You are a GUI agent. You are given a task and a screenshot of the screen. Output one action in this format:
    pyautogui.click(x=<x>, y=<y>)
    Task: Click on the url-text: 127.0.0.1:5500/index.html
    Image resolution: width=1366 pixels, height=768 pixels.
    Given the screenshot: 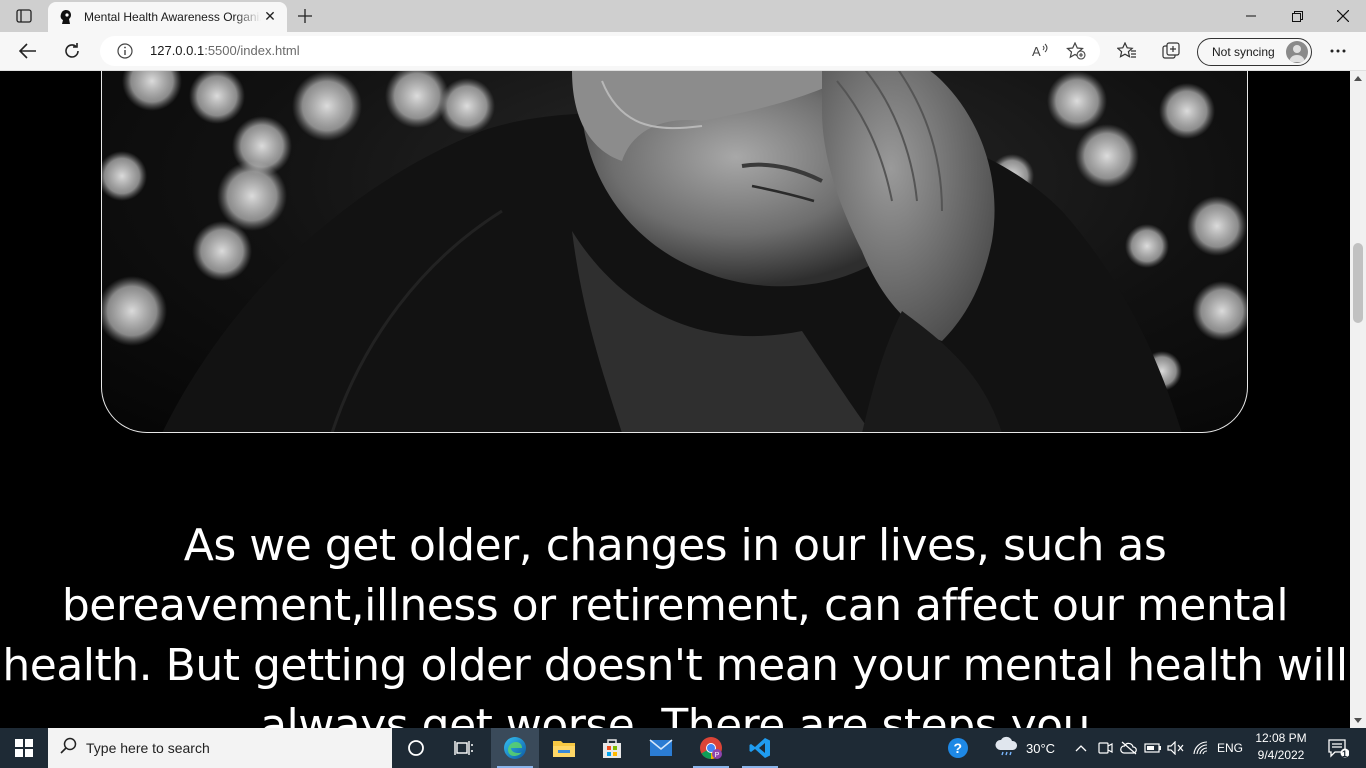 What is the action you would take?
    pyautogui.click(x=225, y=50)
    